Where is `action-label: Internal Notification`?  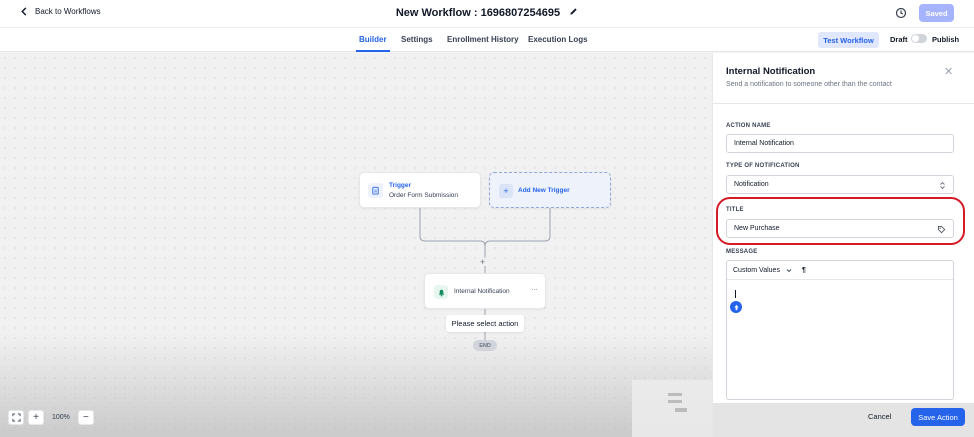
action-label: Internal Notification is located at coordinates (482, 291).